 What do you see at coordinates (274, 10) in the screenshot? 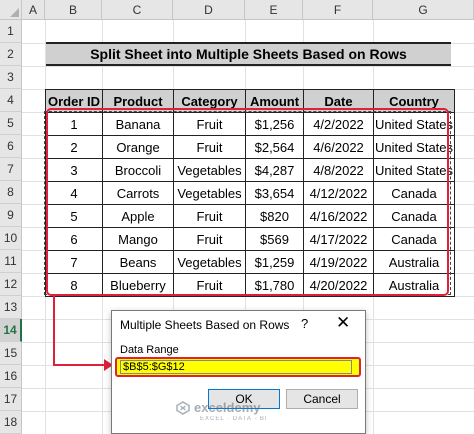
I see `column-header: E` at bounding box center [274, 10].